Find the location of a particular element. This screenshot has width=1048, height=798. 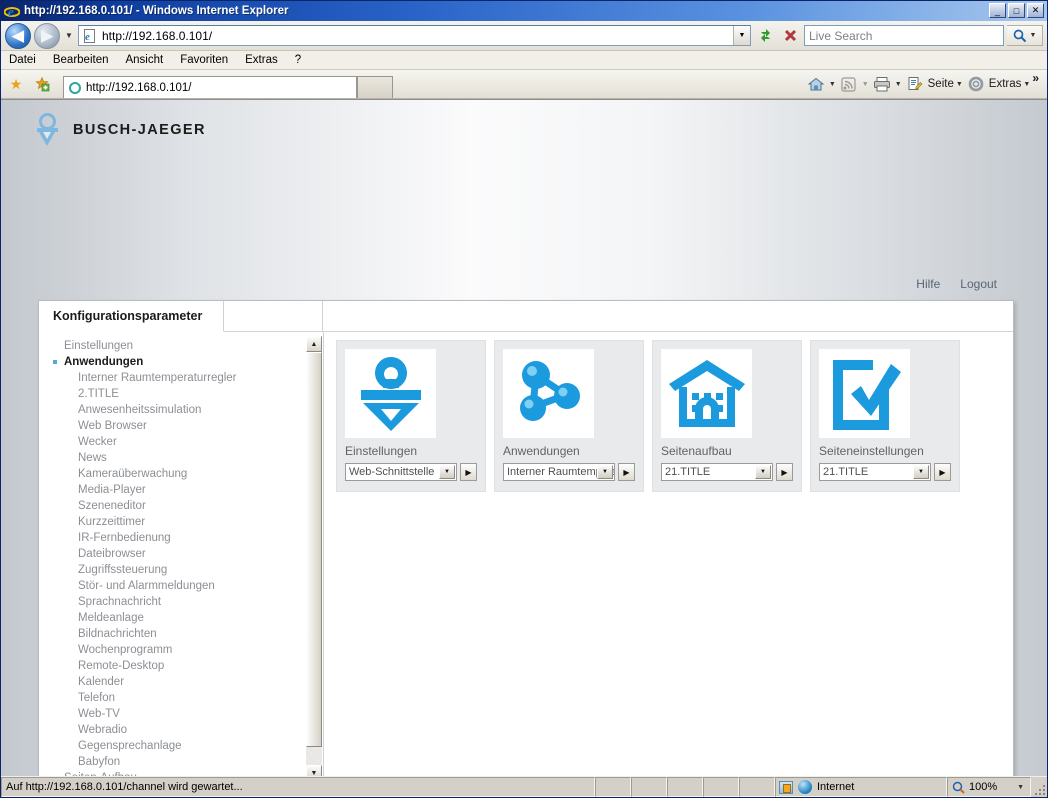

sidebar-item: Telefon is located at coordinates (181, 698).